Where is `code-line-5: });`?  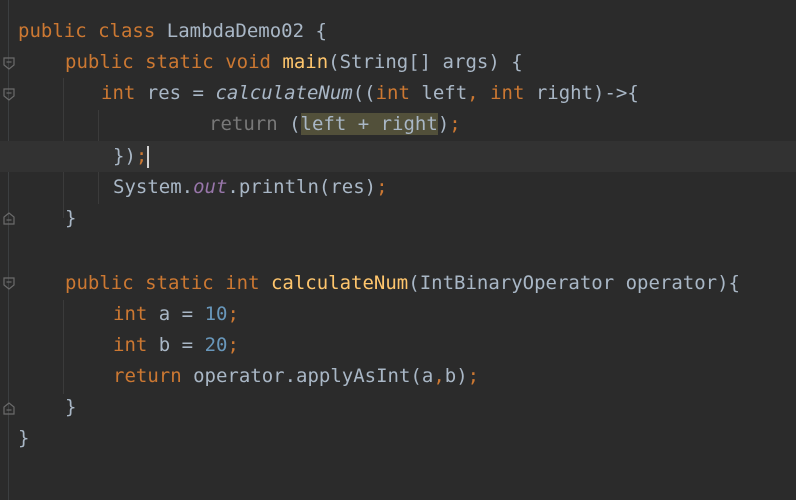 code-line-5: }); is located at coordinates (398, 156).